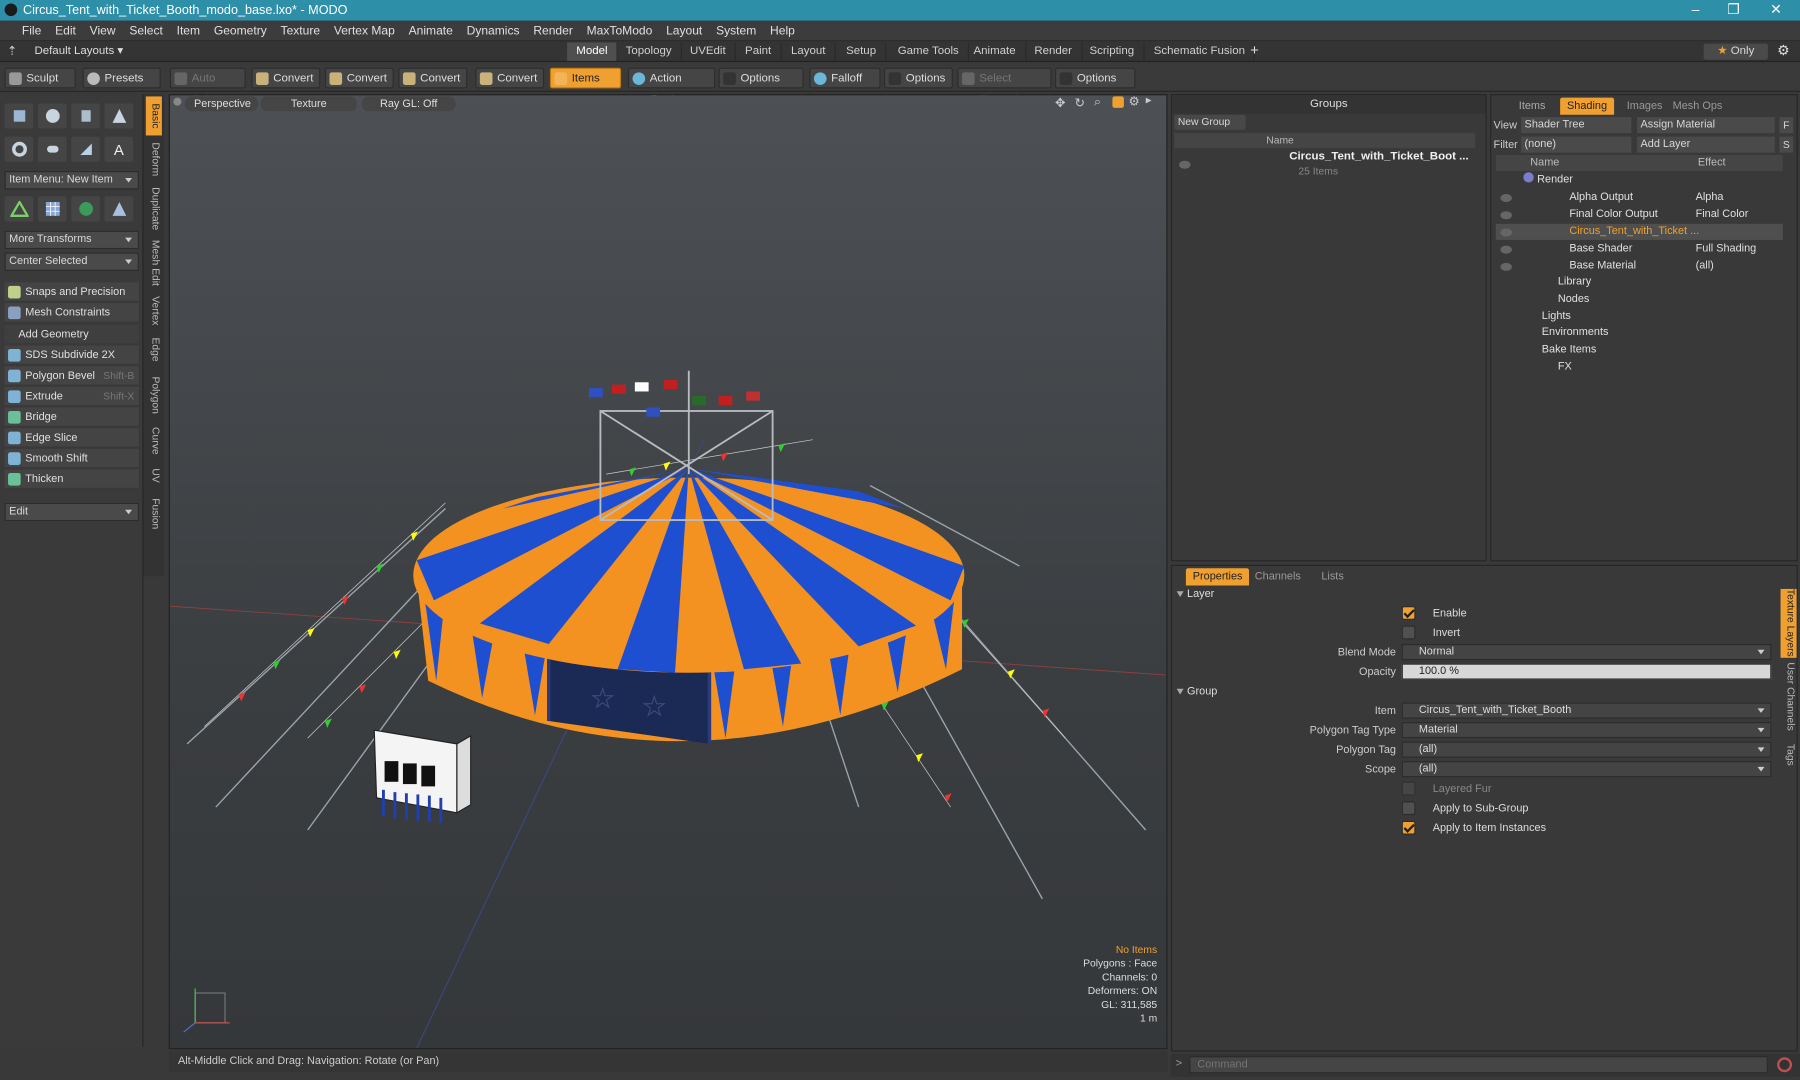 The height and width of the screenshot is (1080, 1800). Describe the element at coordinates (1639, 266) in the screenshot. I see `tree-row-base-material: Base Material (all)` at that location.